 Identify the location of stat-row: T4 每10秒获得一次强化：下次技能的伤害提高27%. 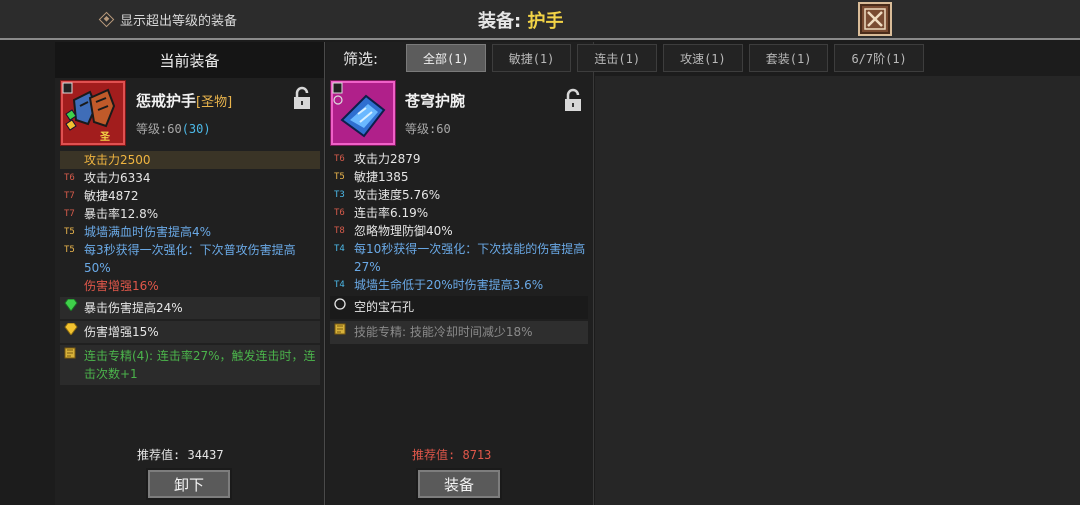
(459, 258).